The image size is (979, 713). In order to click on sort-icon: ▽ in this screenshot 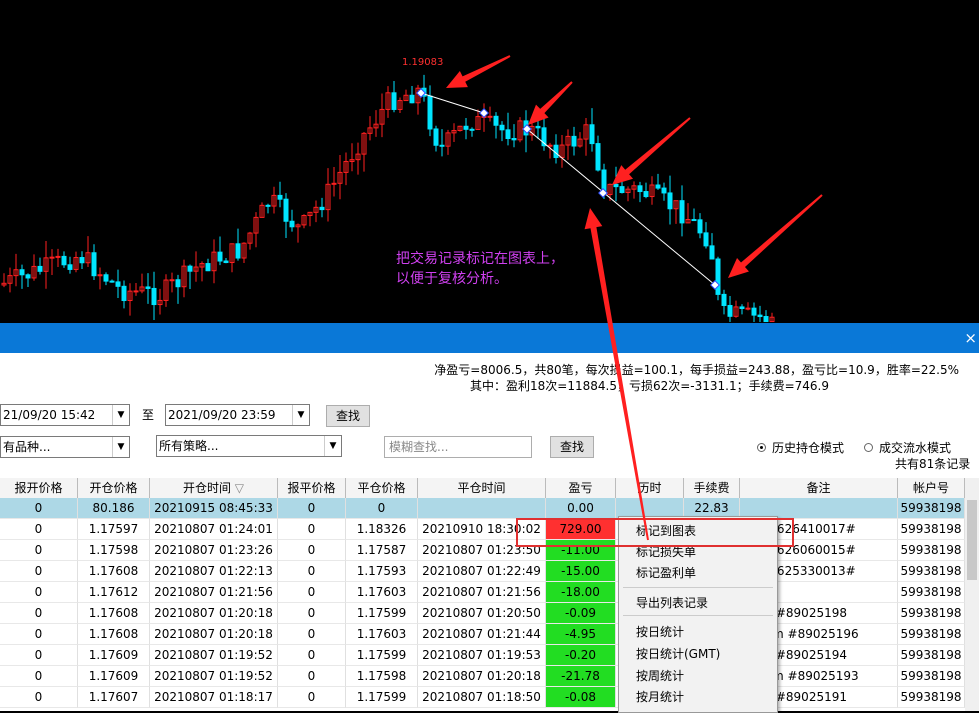, I will do `click(237, 488)`.